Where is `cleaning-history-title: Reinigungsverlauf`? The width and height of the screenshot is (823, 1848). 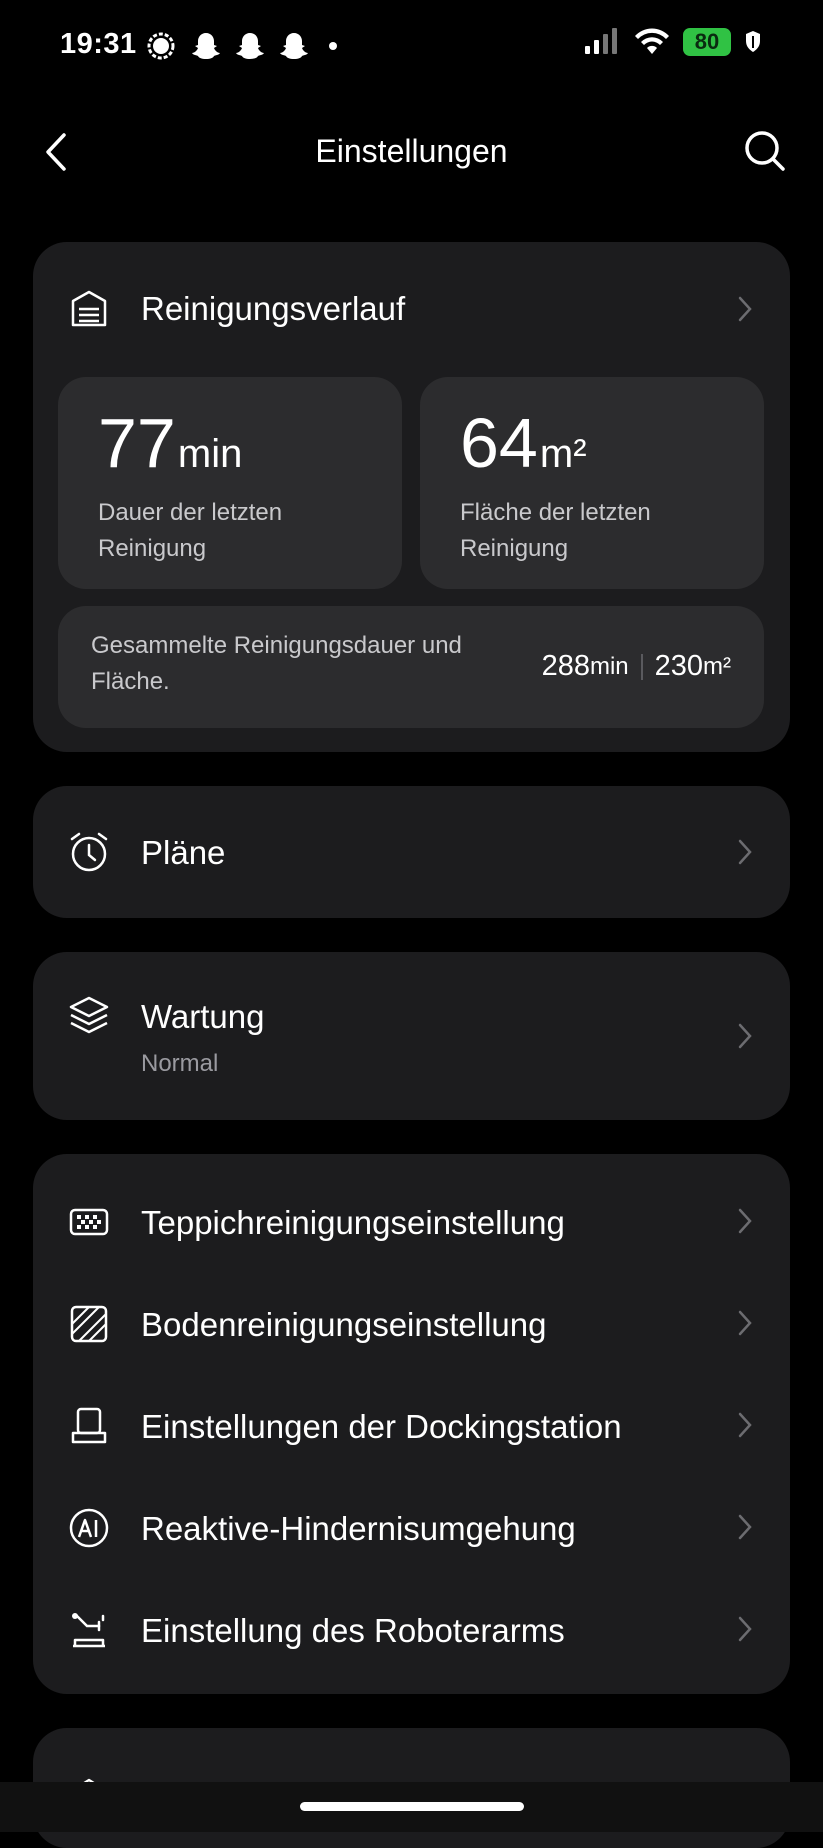
cleaning-history-title: Reinigungsverlauf is located at coordinates (273, 308).